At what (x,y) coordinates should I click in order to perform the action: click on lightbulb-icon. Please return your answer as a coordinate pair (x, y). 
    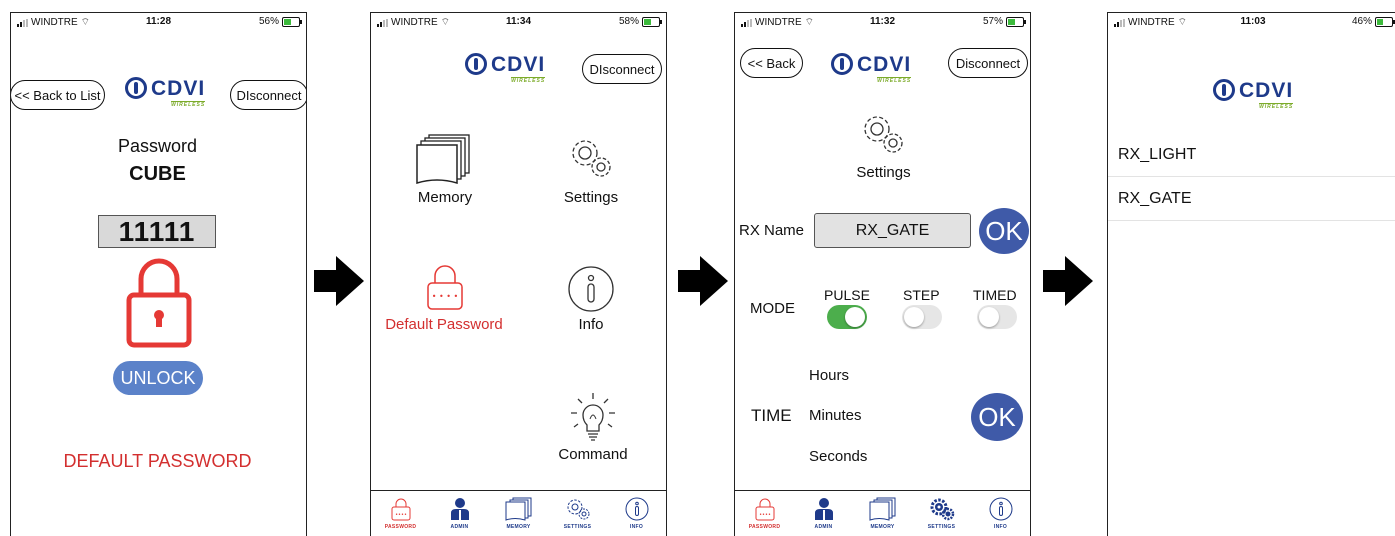
    Looking at the image, I should click on (593, 417).